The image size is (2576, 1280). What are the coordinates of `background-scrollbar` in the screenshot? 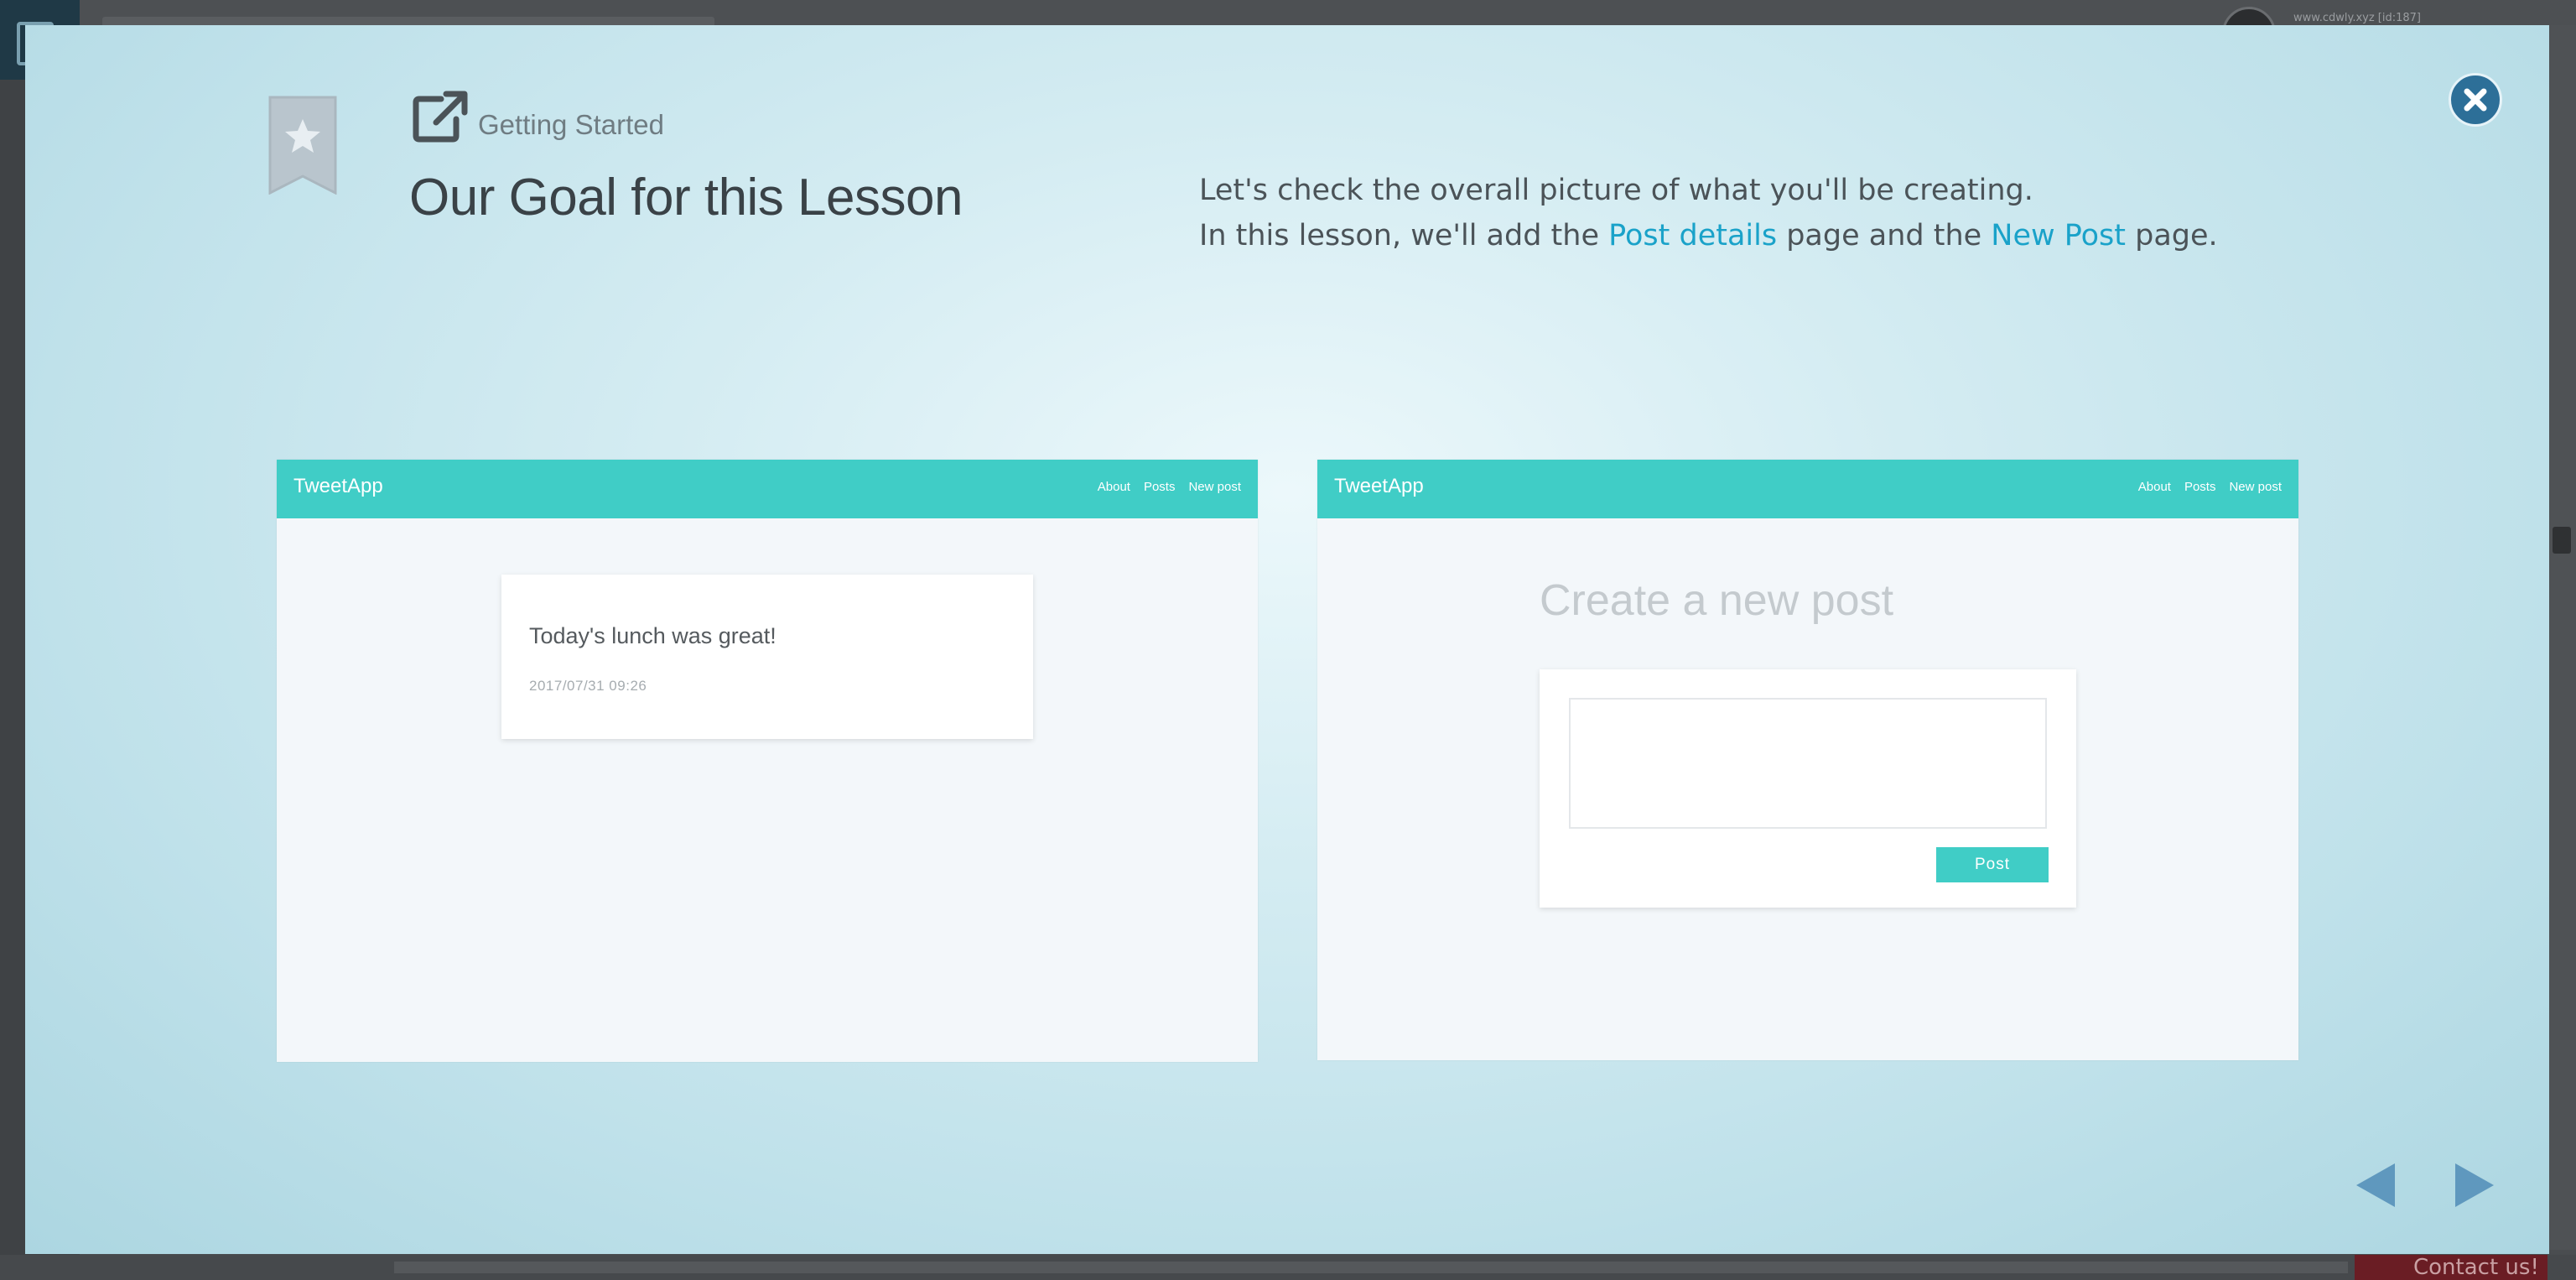 It's located at (2561, 637).